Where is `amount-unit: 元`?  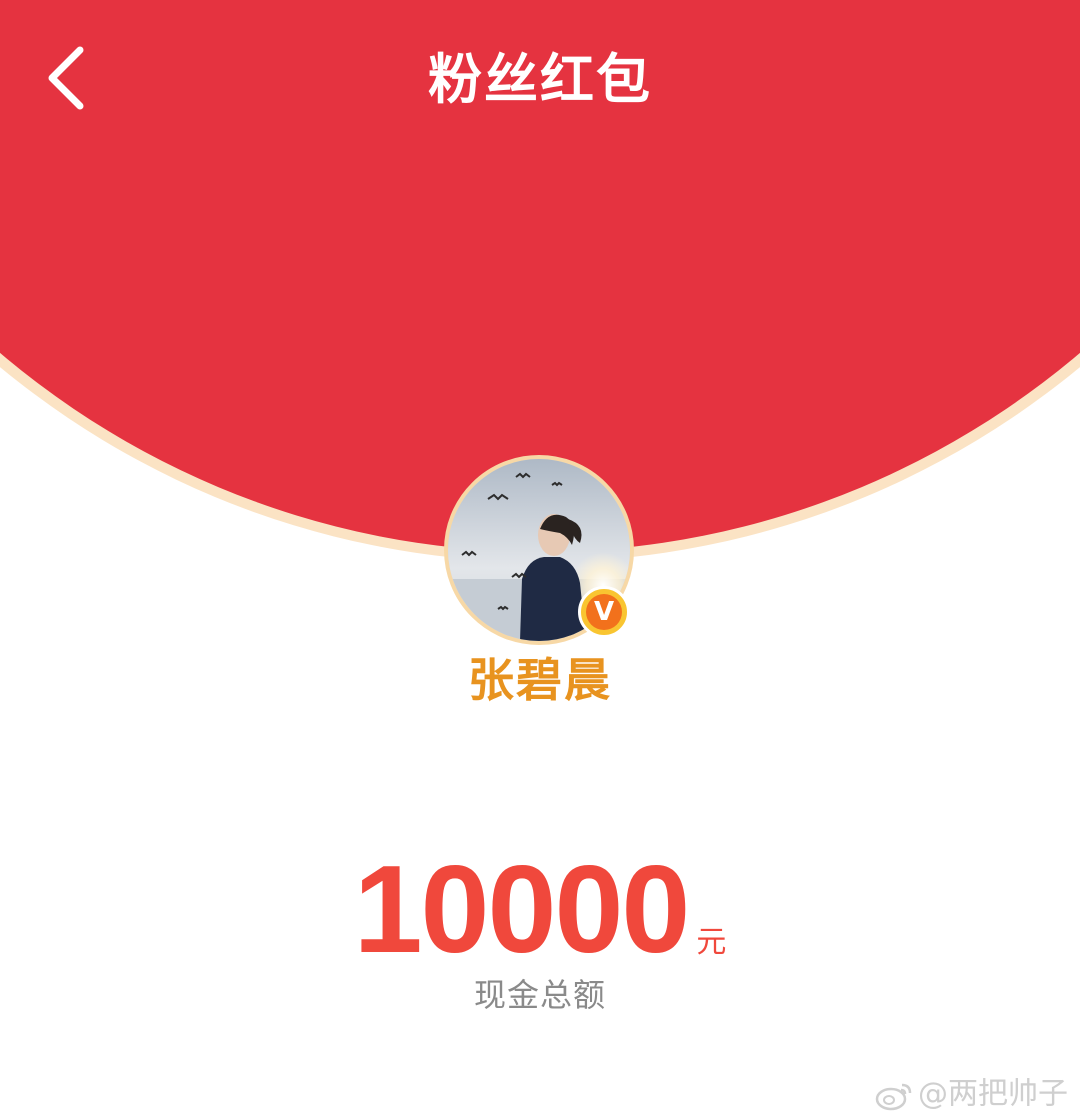 amount-unit: 元 is located at coordinates (711, 942).